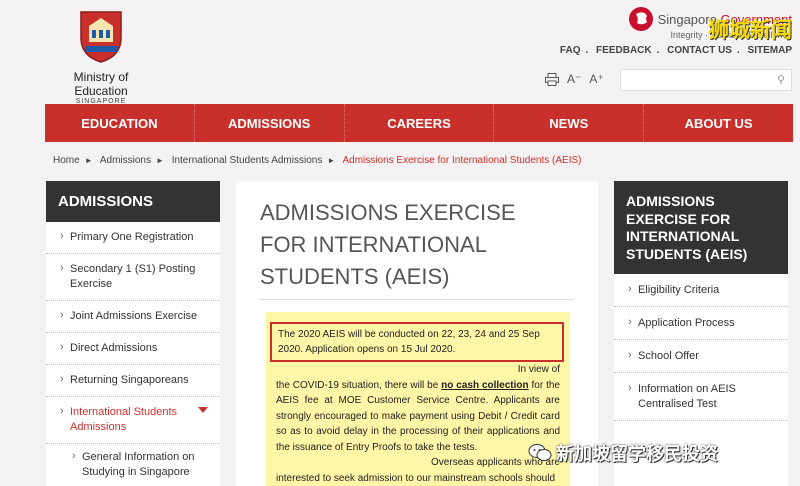 This screenshot has height=486, width=800. I want to click on nav-careers: CAREERS, so click(420, 123).